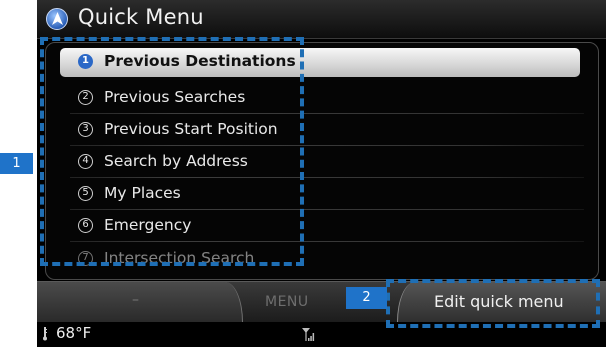 The width and height of the screenshot is (606, 347). I want to click on title-bar: Quick Menu, so click(321, 19).